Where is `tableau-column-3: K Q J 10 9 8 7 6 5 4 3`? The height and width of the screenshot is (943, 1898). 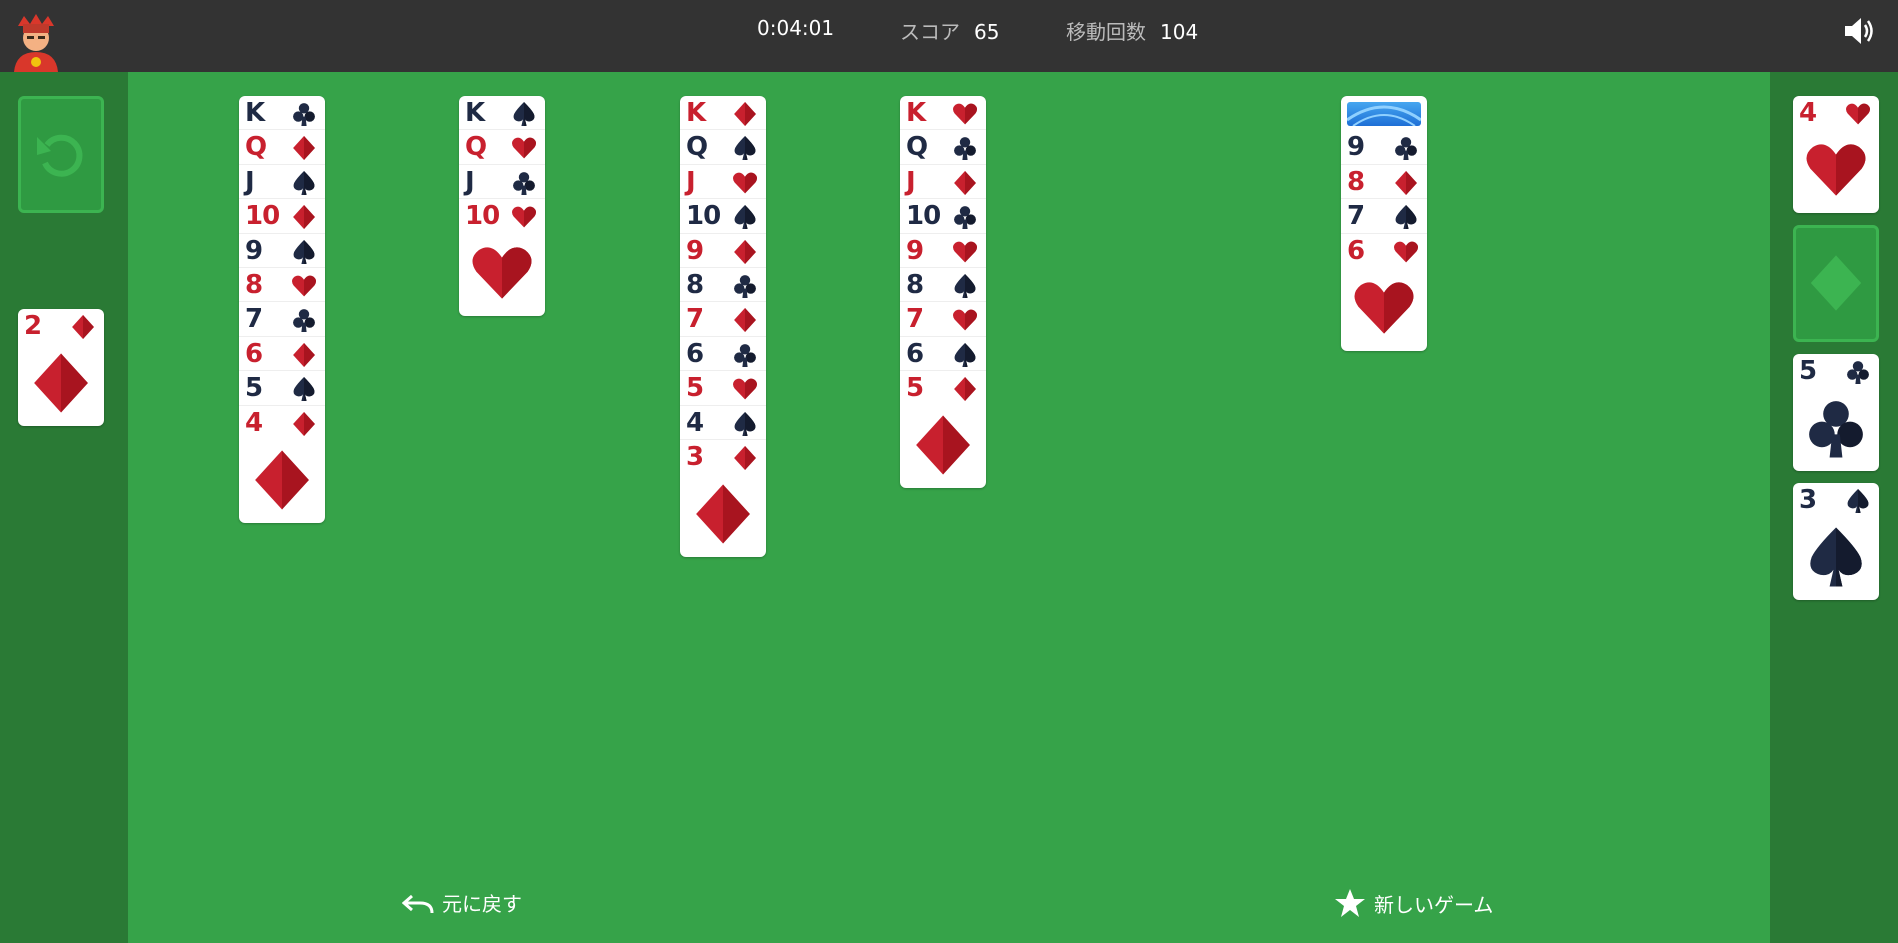 tableau-column-3: K Q J 10 9 8 7 6 5 4 3 is located at coordinates (723, 326).